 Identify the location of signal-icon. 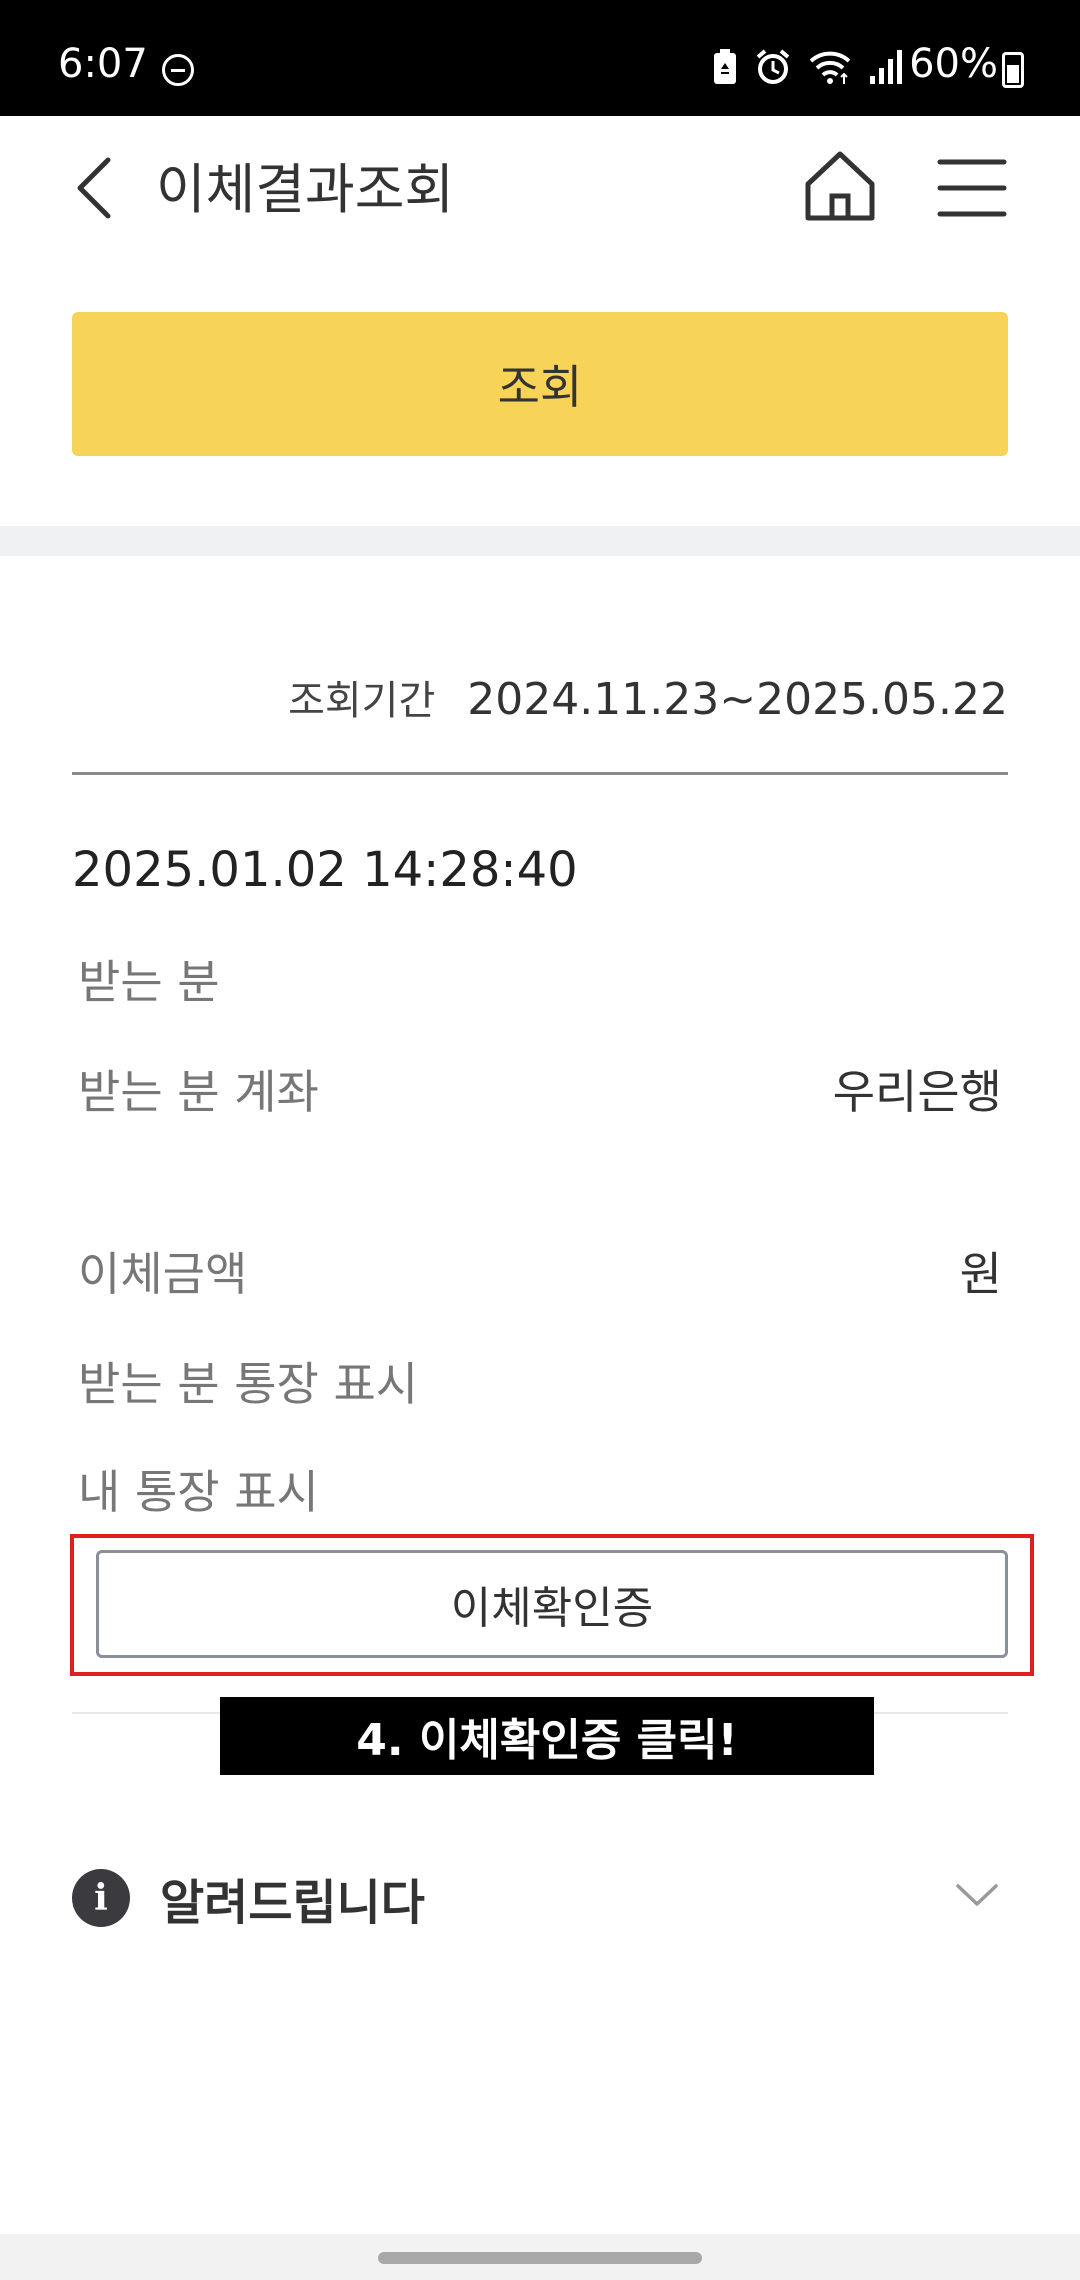
(886, 67).